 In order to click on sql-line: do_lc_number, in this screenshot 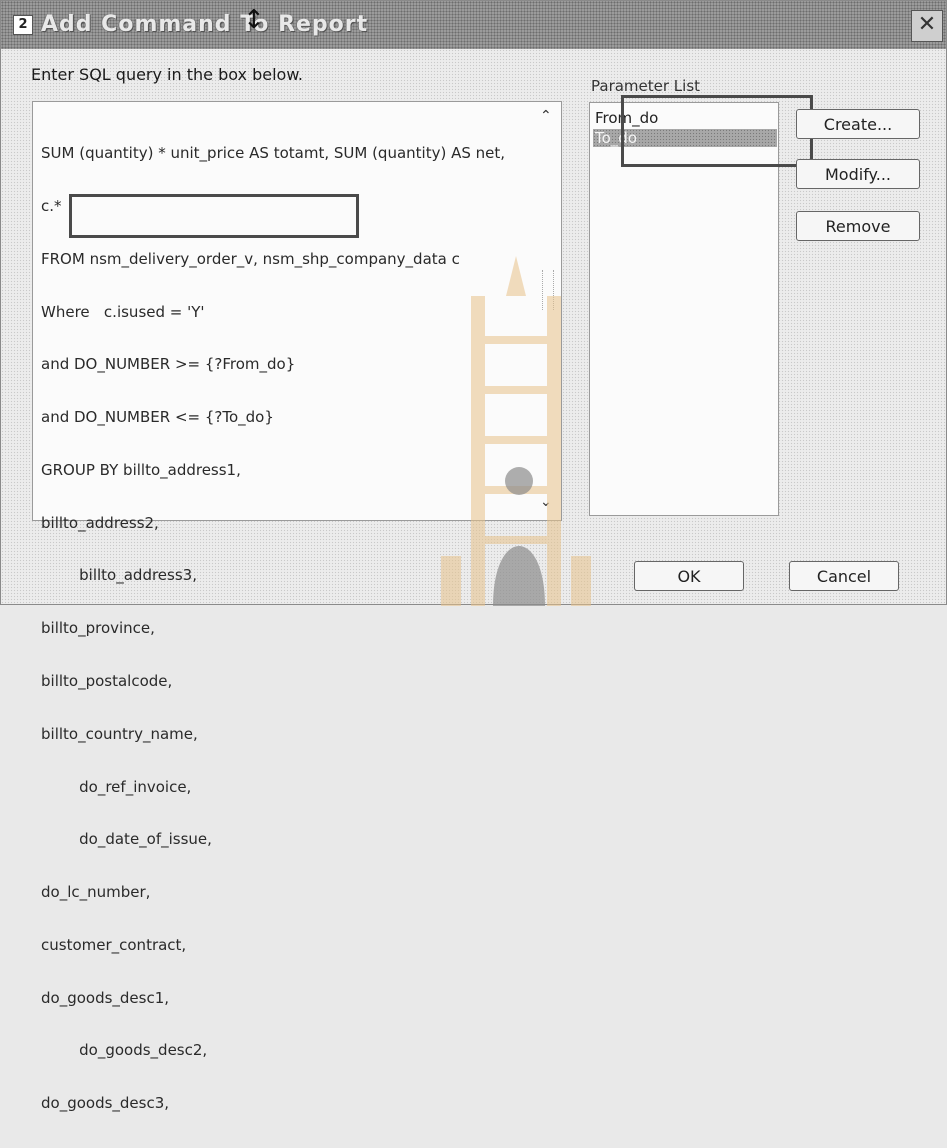, I will do `click(96, 892)`.